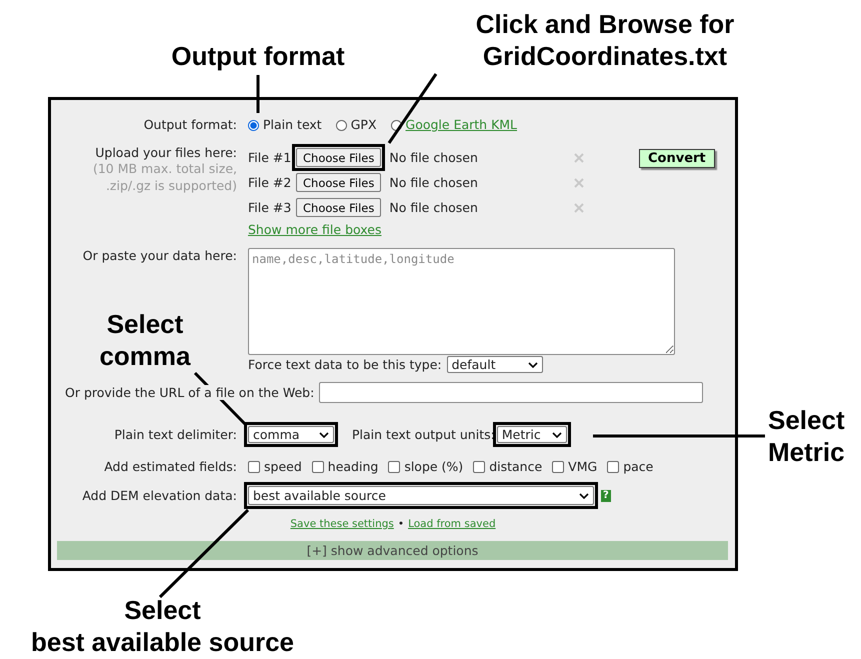 The width and height of the screenshot is (861, 659). I want to click on checkbox-label: heading, so click(353, 466).